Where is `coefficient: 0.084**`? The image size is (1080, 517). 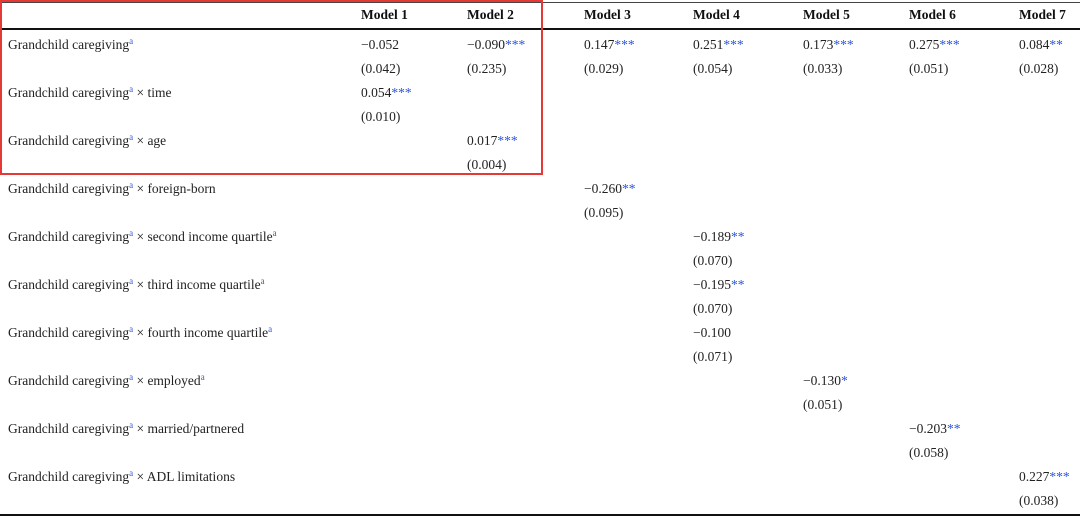 coefficient: 0.084** is located at coordinates (1041, 45).